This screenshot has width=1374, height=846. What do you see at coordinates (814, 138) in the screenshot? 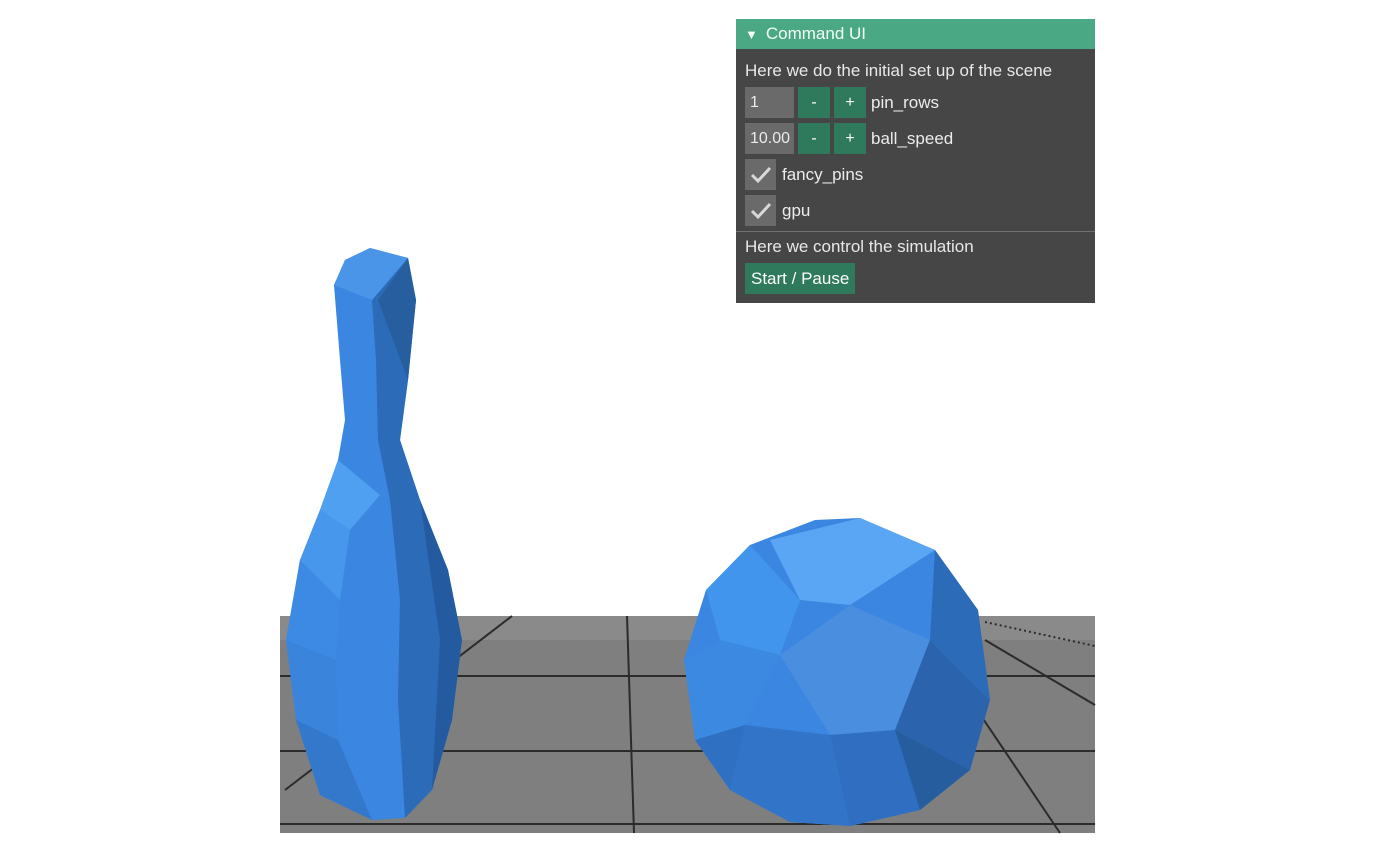
I see `ball-speed-decrement-button: -` at bounding box center [814, 138].